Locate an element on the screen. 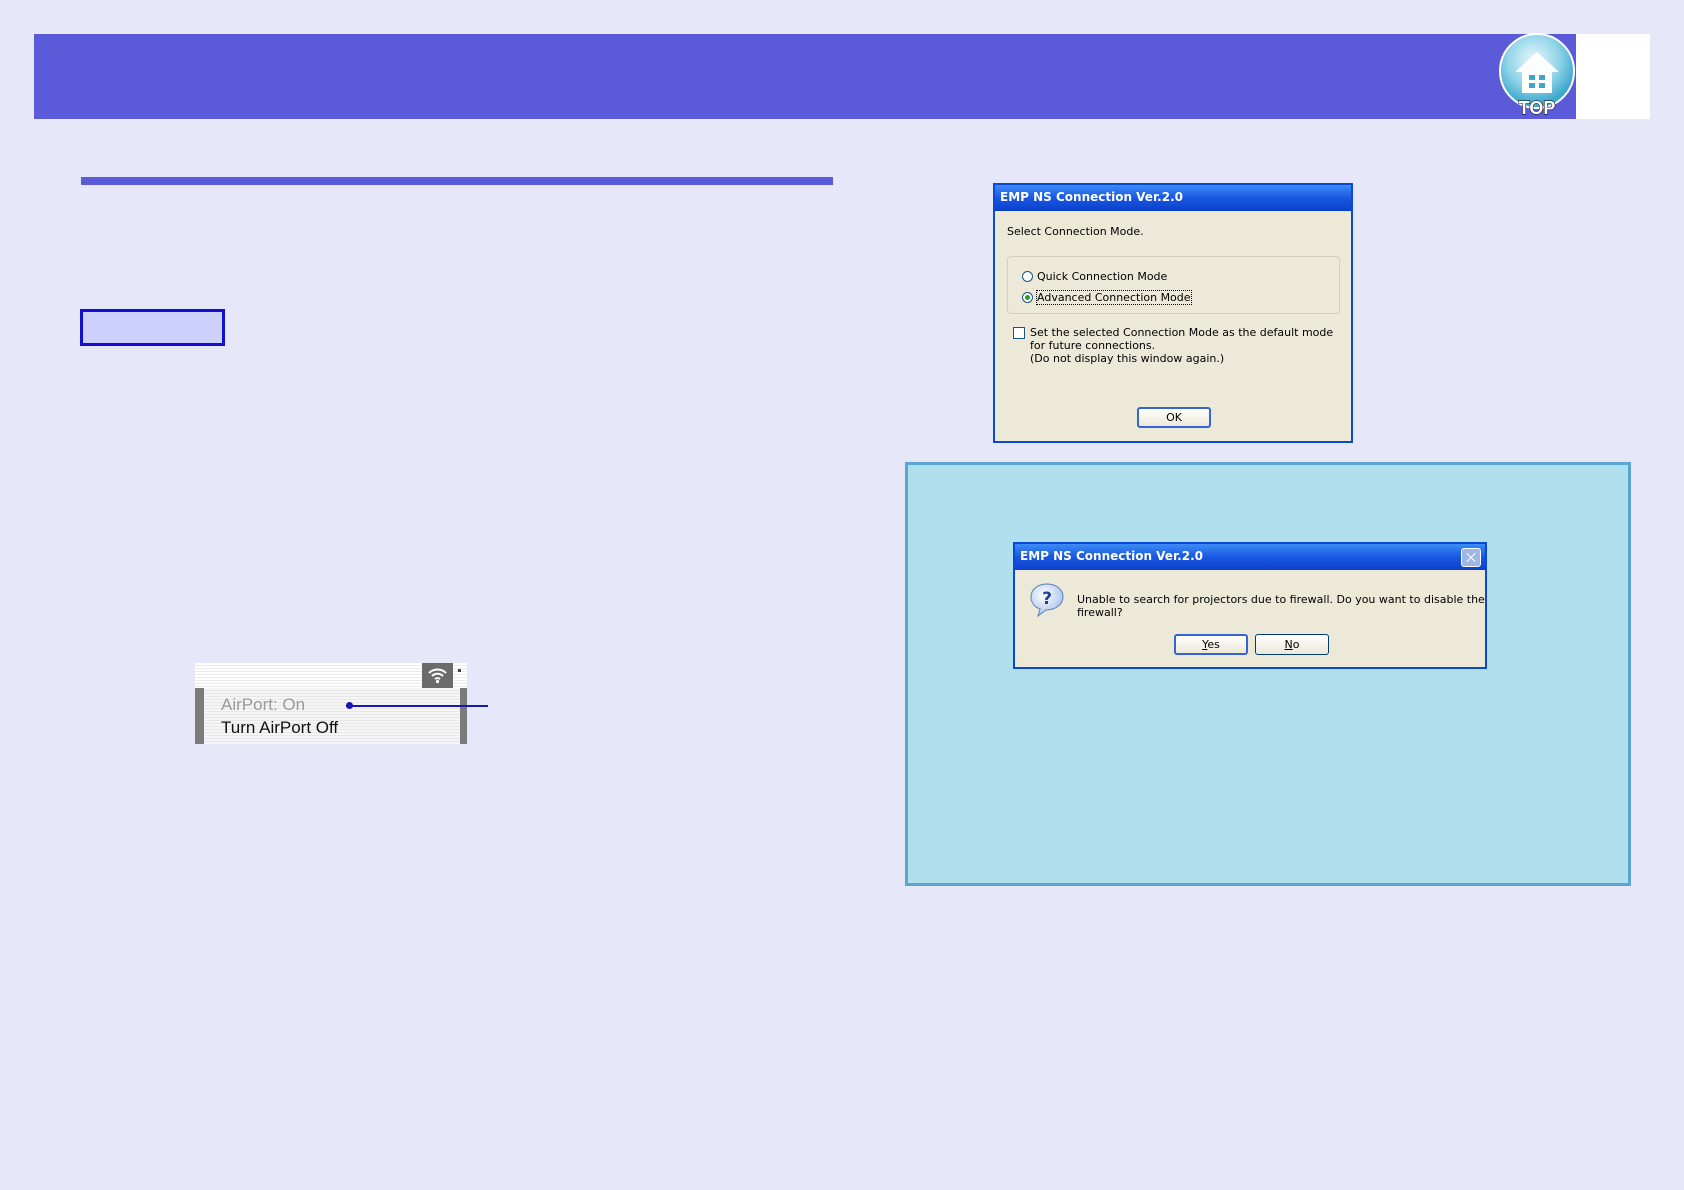 This screenshot has height=1190, width=1684. default-mode-note: (Do not display this window again.) is located at coordinates (1127, 358).